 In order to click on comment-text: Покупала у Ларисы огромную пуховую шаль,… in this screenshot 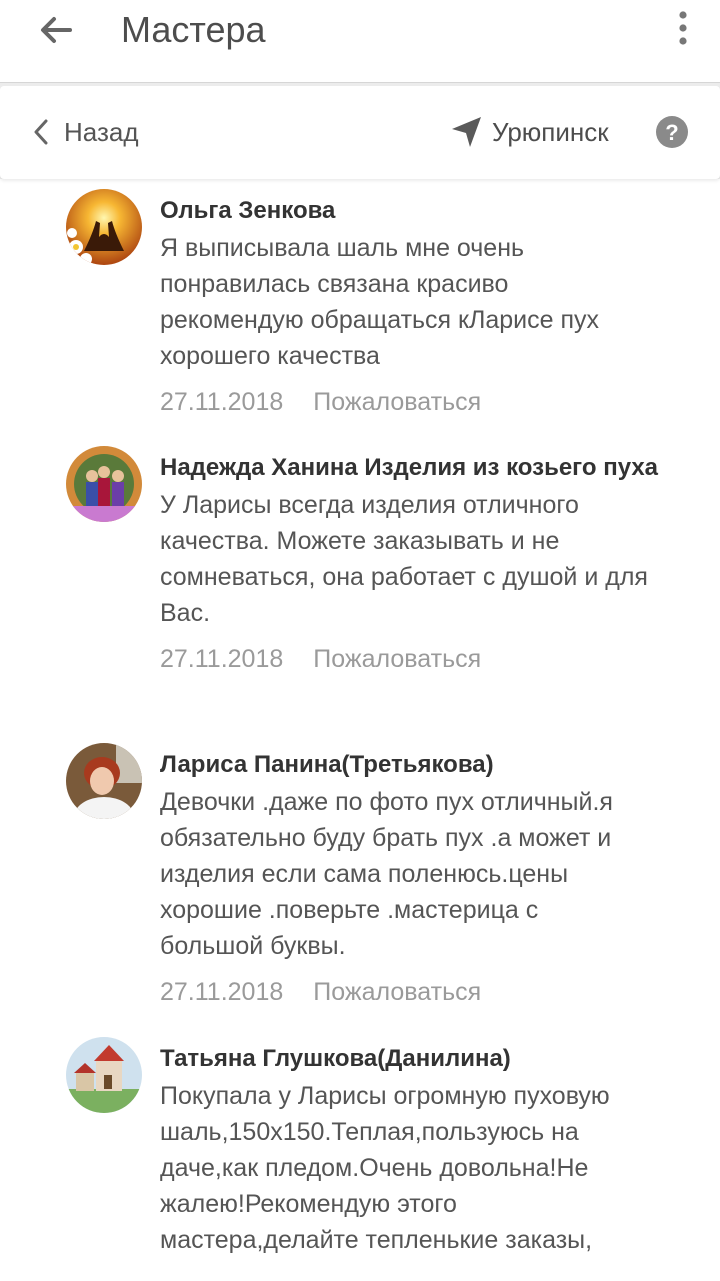, I will do `click(385, 1168)`.